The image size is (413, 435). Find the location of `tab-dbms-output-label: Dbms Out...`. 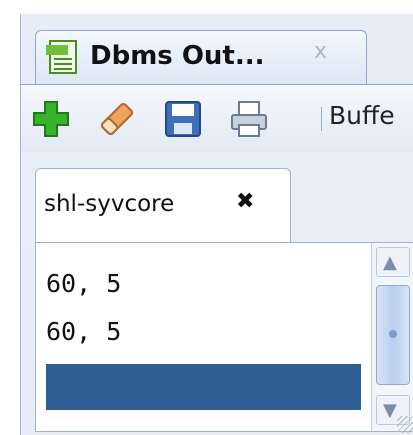

tab-dbms-output-label: Dbms Out... is located at coordinates (177, 56).